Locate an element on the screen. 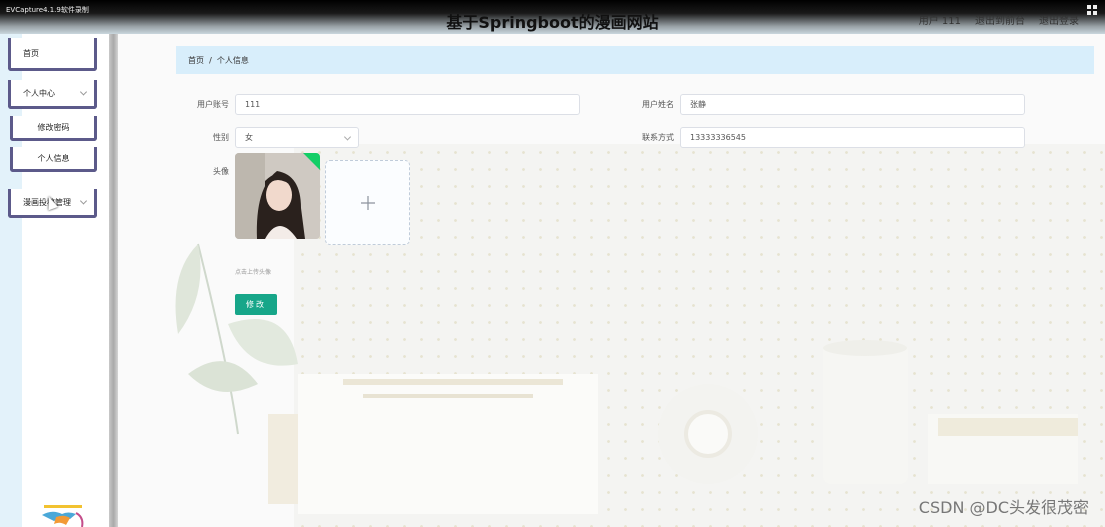 This screenshot has height=527, width=1105. gender-select: 女 is located at coordinates (297, 137).